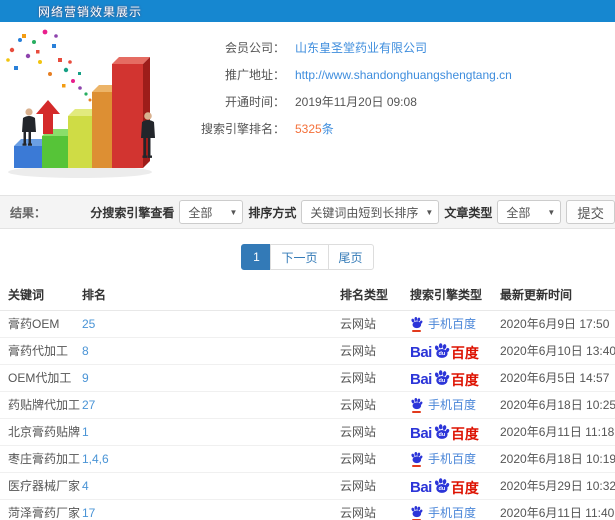 The height and width of the screenshot is (520, 615). Describe the element at coordinates (90, 11) in the screenshot. I see `page-title: 网络营销效果展示` at that location.